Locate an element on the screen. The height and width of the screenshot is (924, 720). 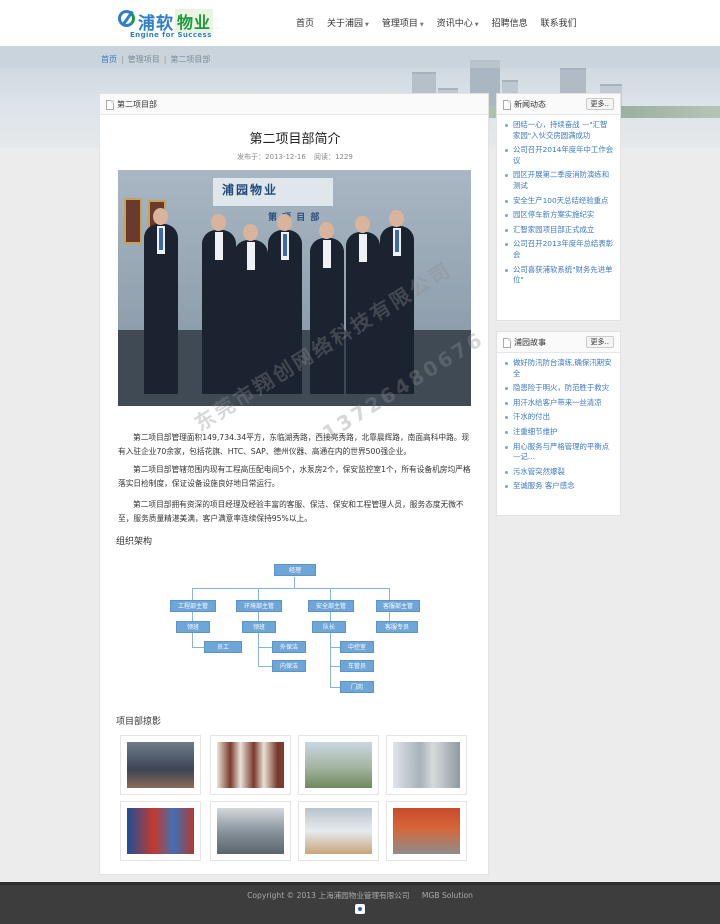
org-node-outdoor-cleaning: 外保洁 is located at coordinates (289, 647).